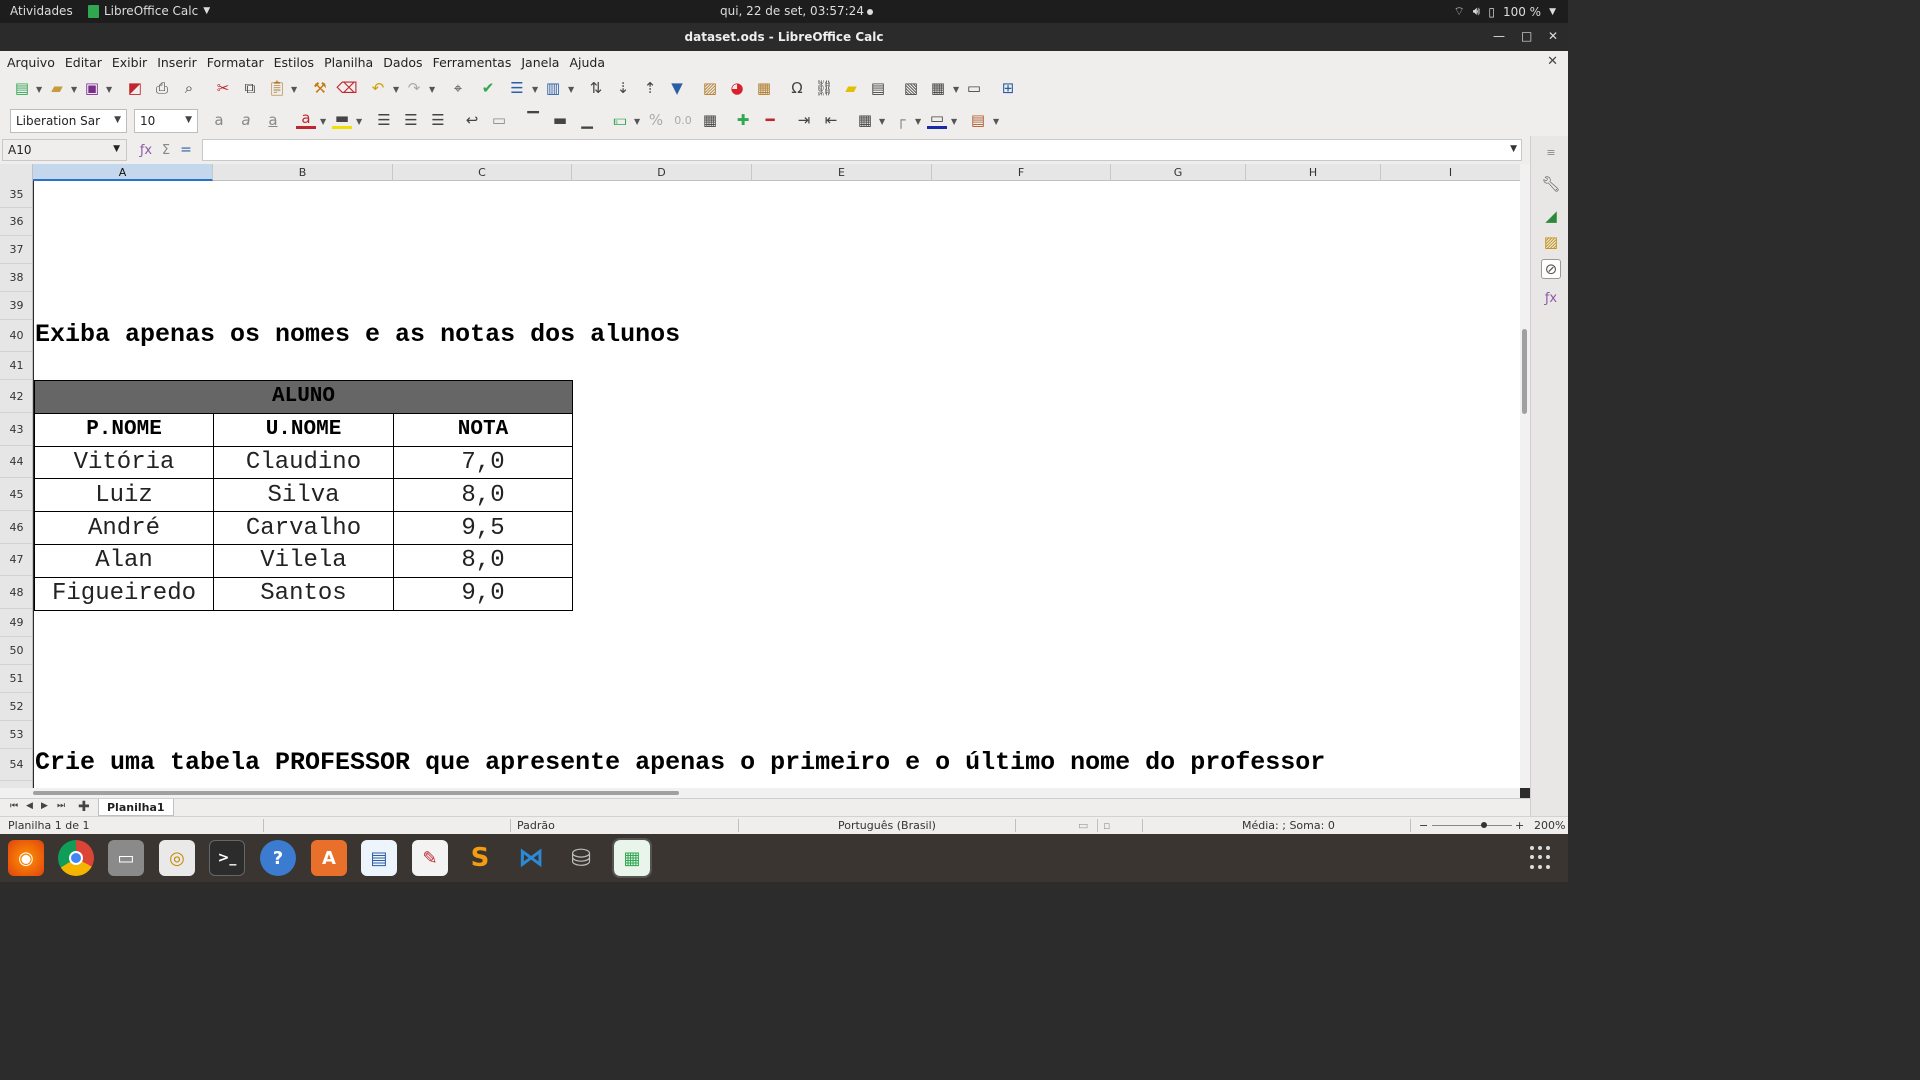 The height and width of the screenshot is (1080, 1920). What do you see at coordinates (536, 825) in the screenshot?
I see `page-style: Padrão` at bounding box center [536, 825].